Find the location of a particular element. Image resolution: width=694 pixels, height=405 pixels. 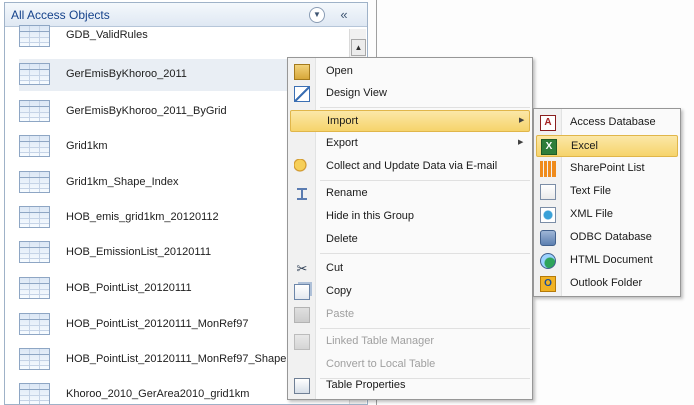

menu-item-convert-local: Convert to Local Table is located at coordinates (410, 365).